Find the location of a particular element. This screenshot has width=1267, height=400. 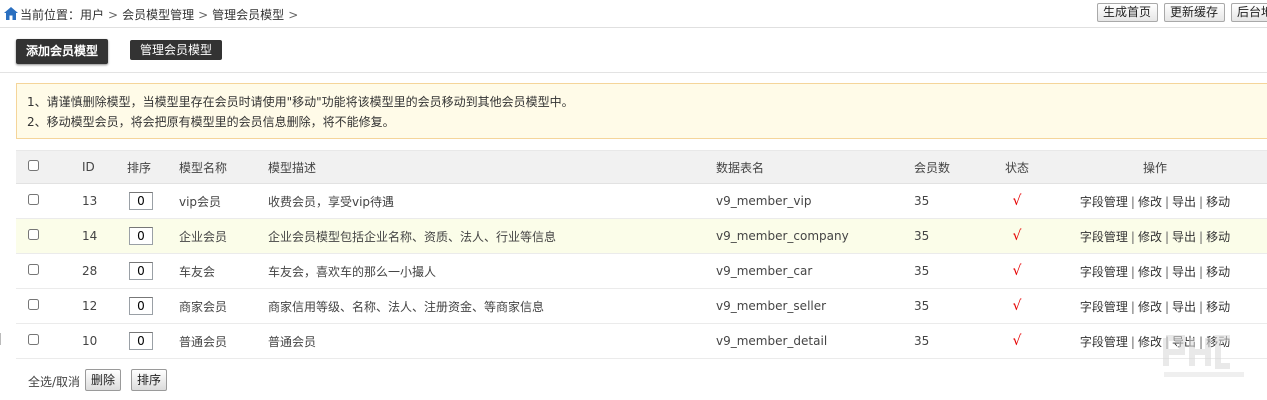

row-table-name: v9_member_seller is located at coordinates (815, 306).